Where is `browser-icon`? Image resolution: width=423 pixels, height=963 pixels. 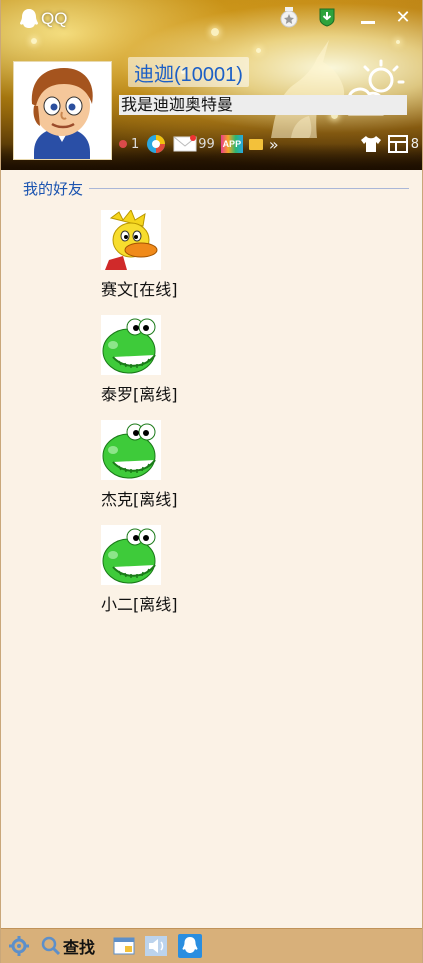 browser-icon is located at coordinates (156, 144).